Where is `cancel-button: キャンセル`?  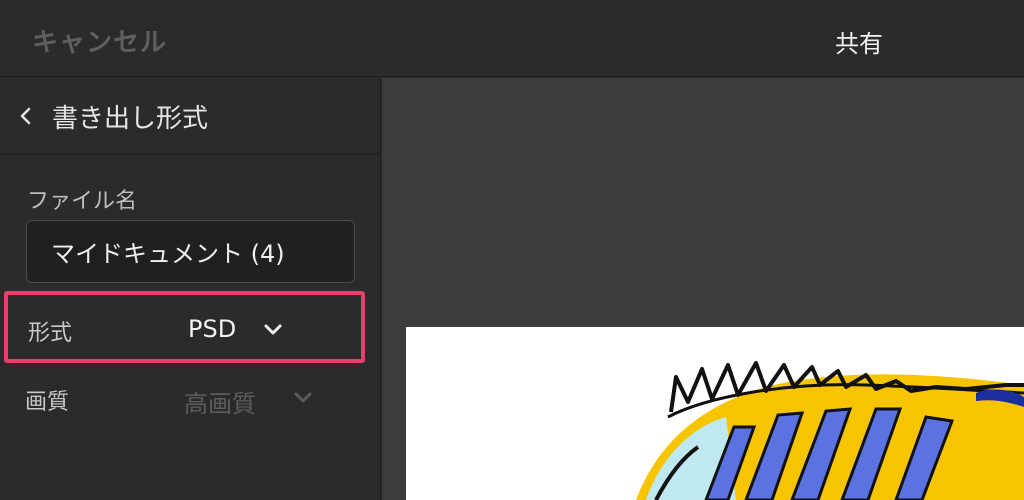 cancel-button: キャンセル is located at coordinates (99, 40).